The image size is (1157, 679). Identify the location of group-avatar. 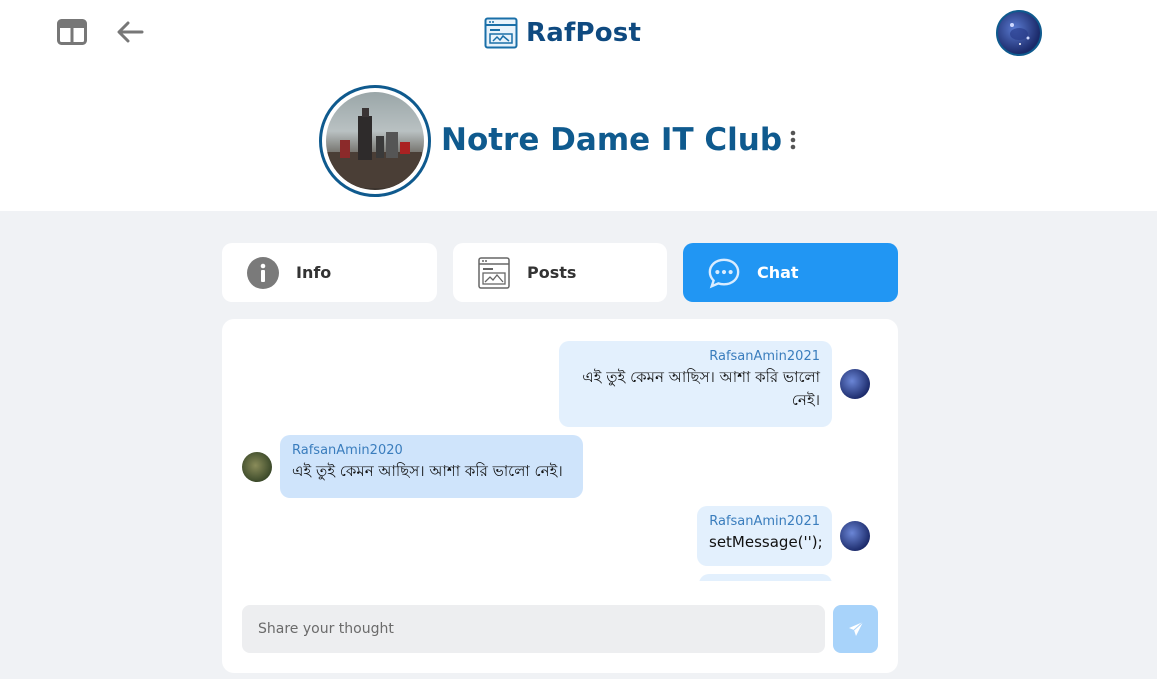
(375, 141).